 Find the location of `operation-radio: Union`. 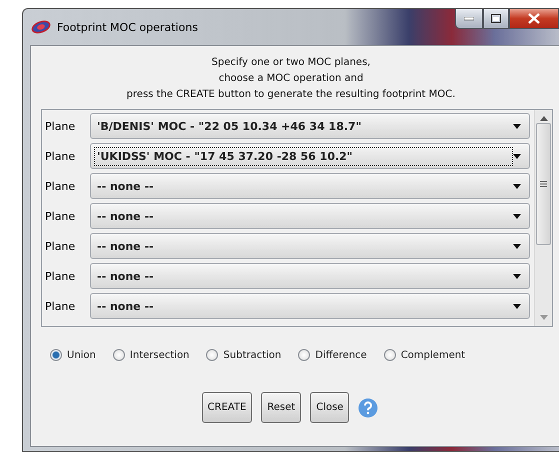

operation-radio: Union is located at coordinates (73, 355).